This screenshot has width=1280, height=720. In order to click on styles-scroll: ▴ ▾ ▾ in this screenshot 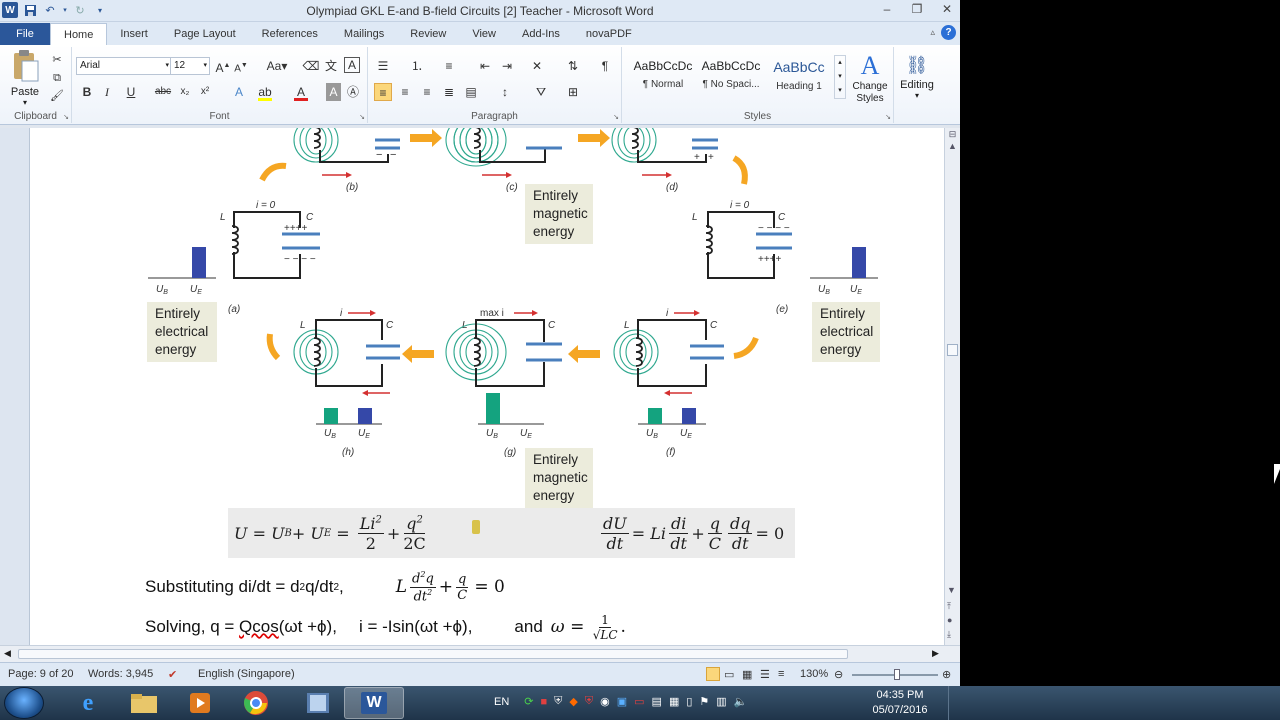, I will do `click(840, 77)`.